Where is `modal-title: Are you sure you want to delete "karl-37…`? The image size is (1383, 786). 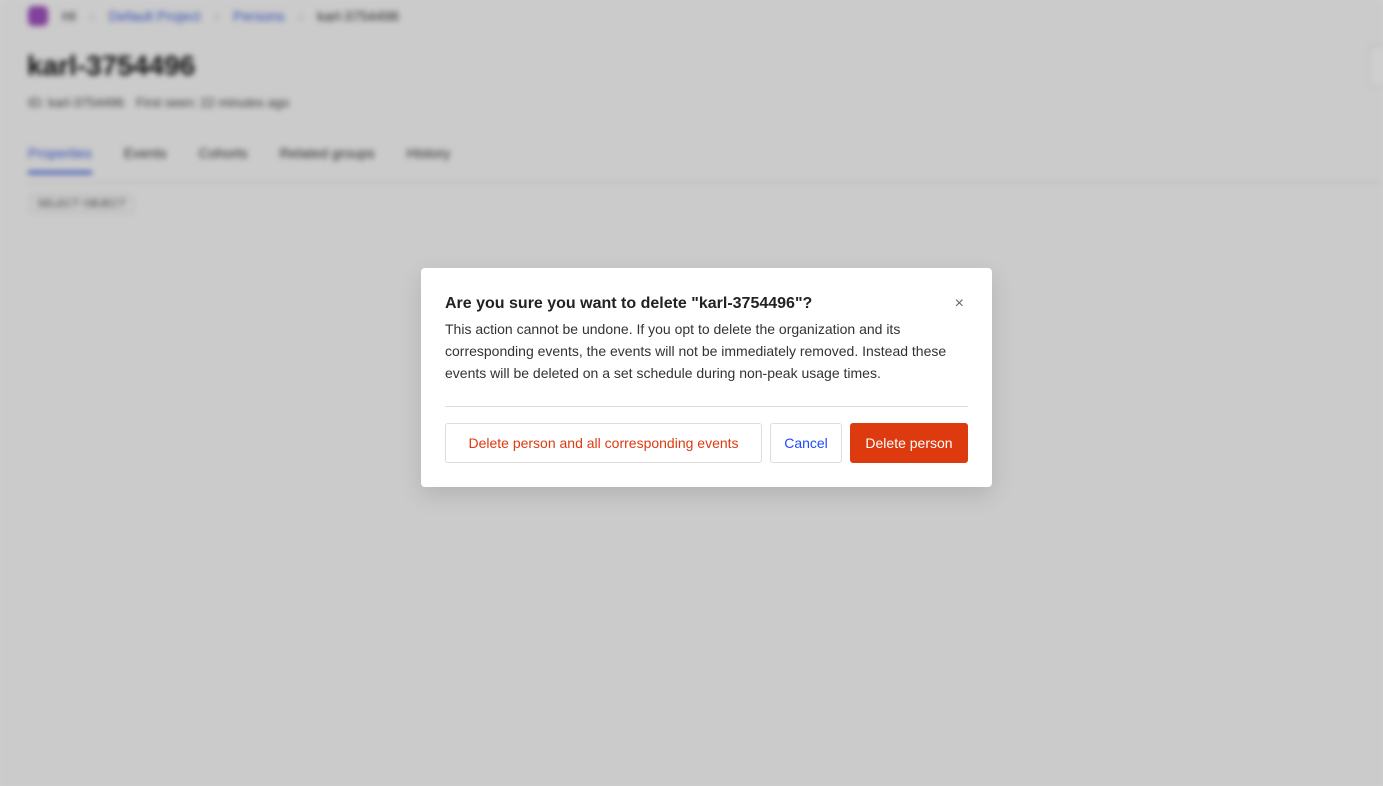
modal-title: Are you sure you want to delete "karl-37… is located at coordinates (629, 303).